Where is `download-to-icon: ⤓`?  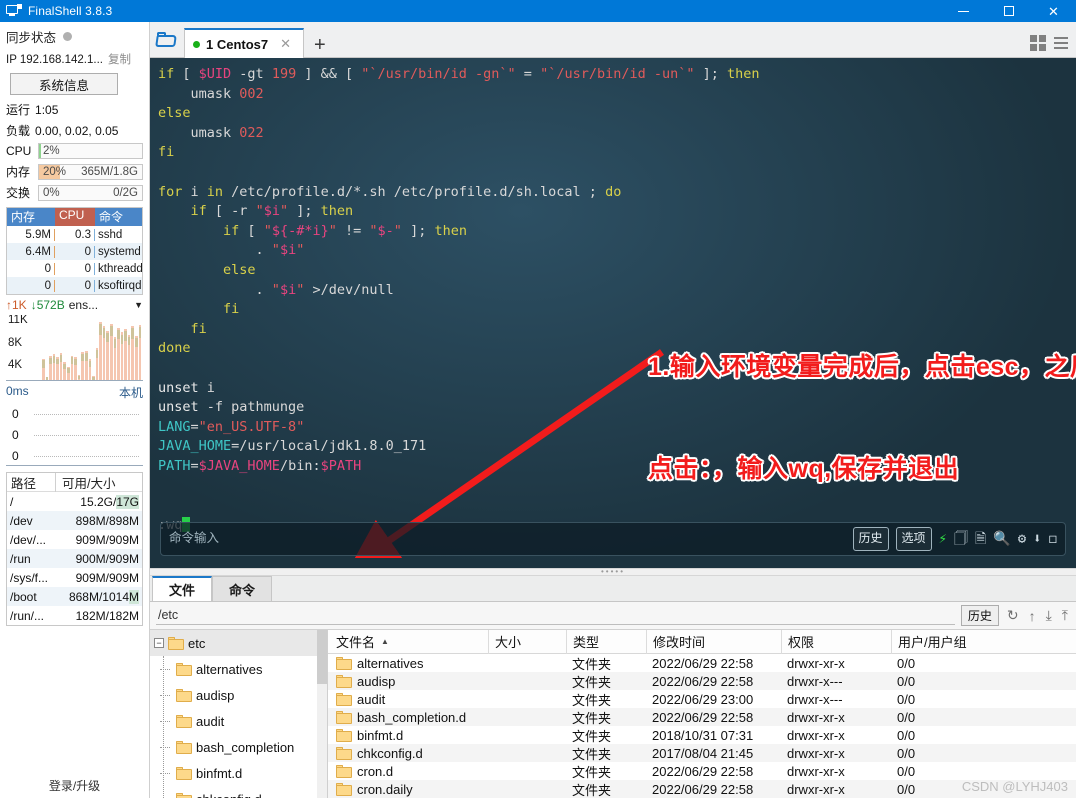
download-to-icon: ⤓ is located at coordinates (1049, 615).